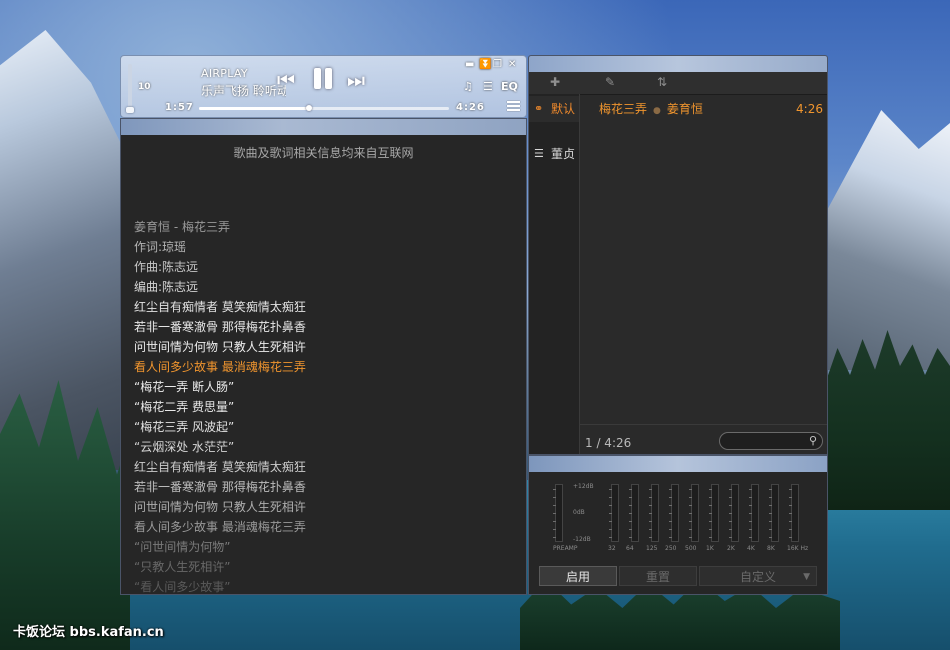 The width and height of the screenshot is (950, 650). What do you see at coordinates (582, 539) in the screenshot?
I see `eq-db-min: -12dB` at bounding box center [582, 539].